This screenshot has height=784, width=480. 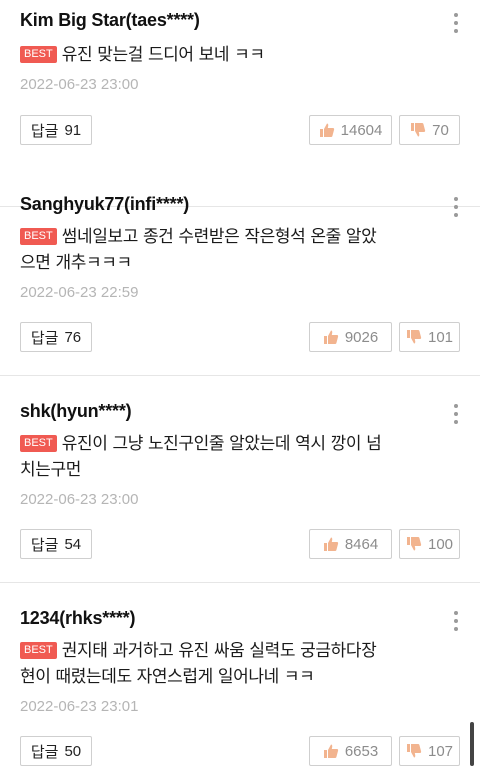 What do you see at coordinates (79, 706) in the screenshot?
I see `comment-date: 2022-06-23 23:01` at bounding box center [79, 706].